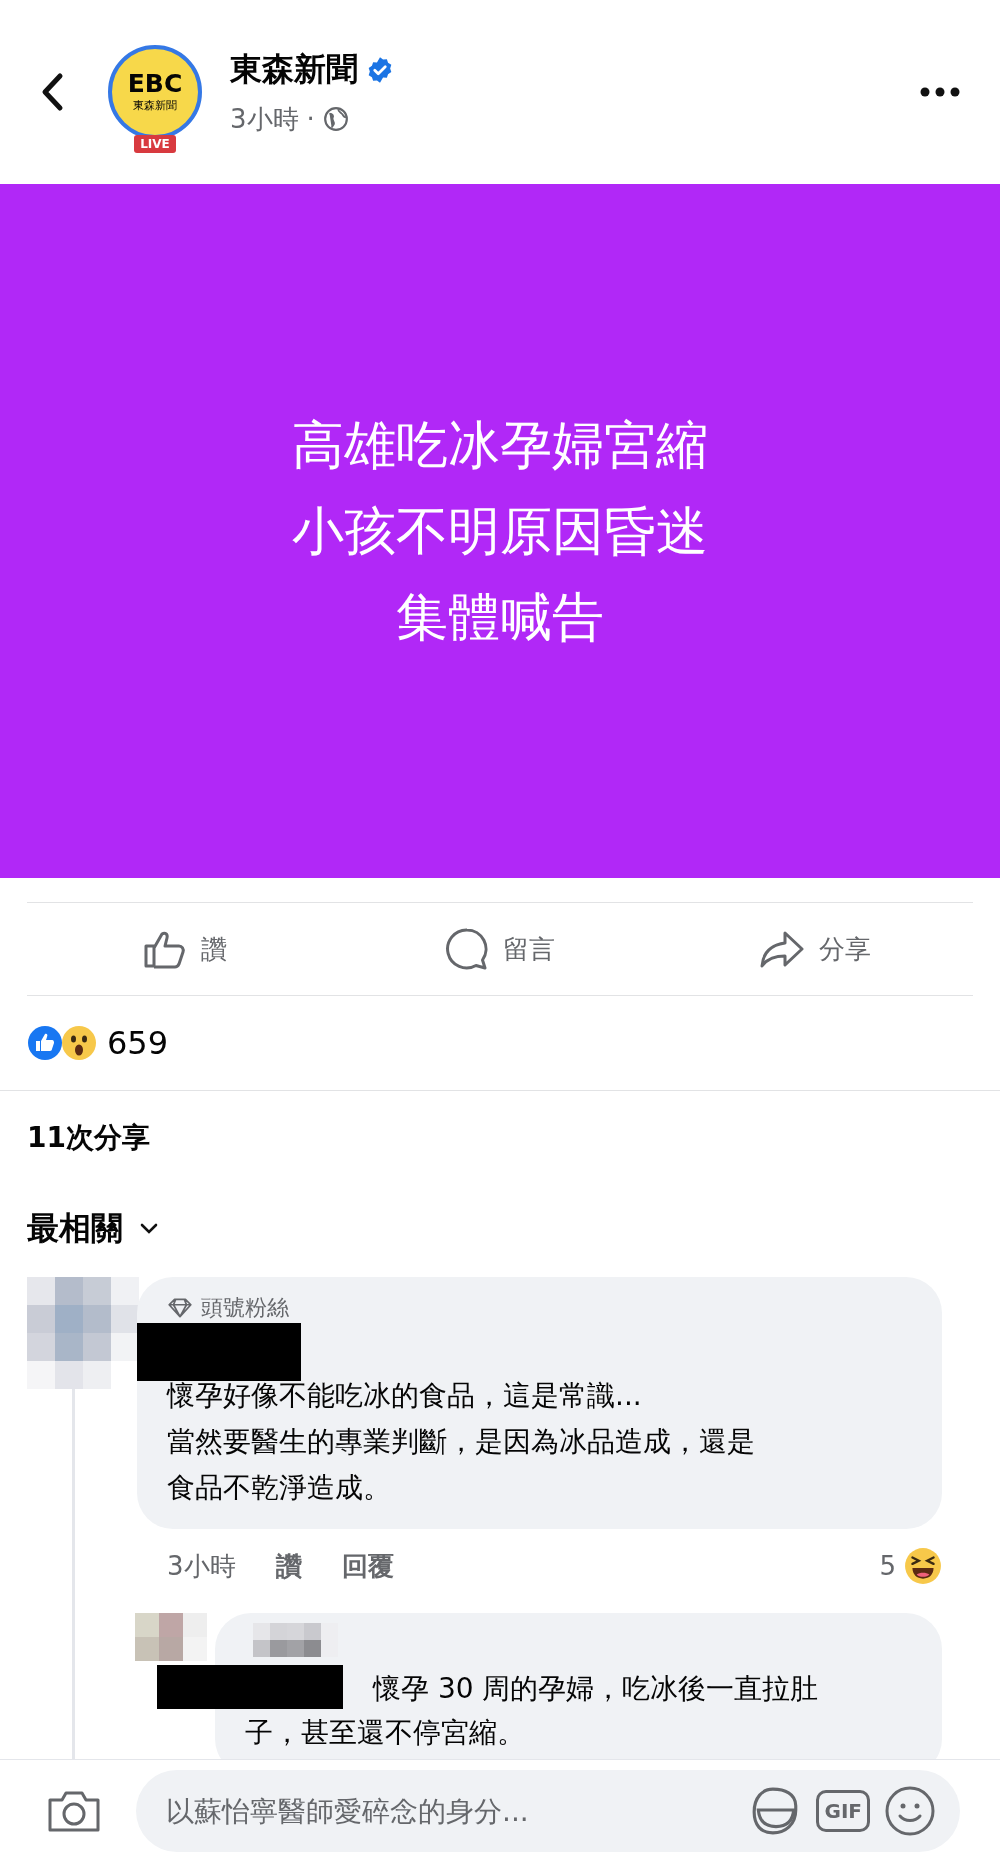 The image size is (1000, 1862). I want to click on share-count: 11次分享, so click(500, 1131).